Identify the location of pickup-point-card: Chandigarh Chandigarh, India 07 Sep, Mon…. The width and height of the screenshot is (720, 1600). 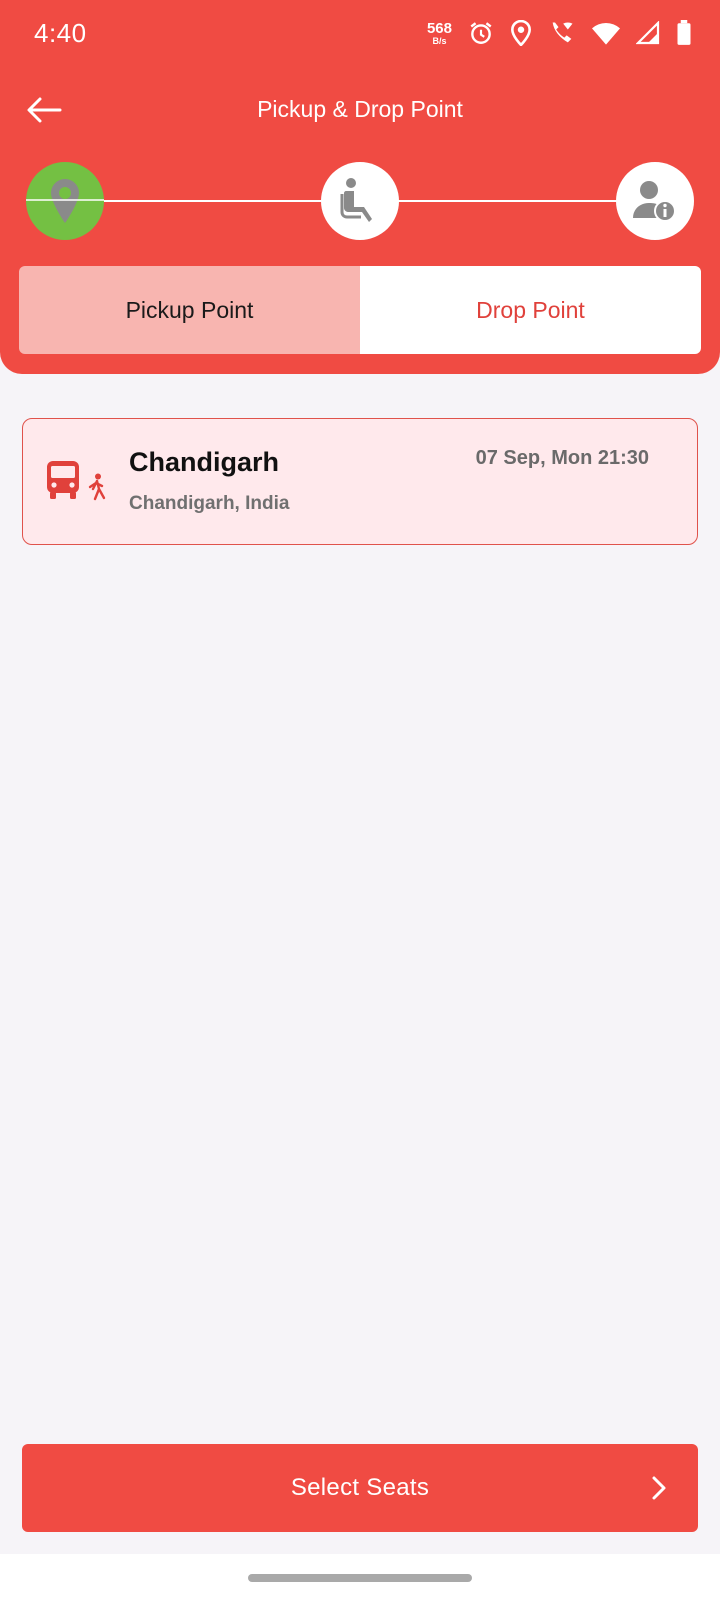
(360, 481).